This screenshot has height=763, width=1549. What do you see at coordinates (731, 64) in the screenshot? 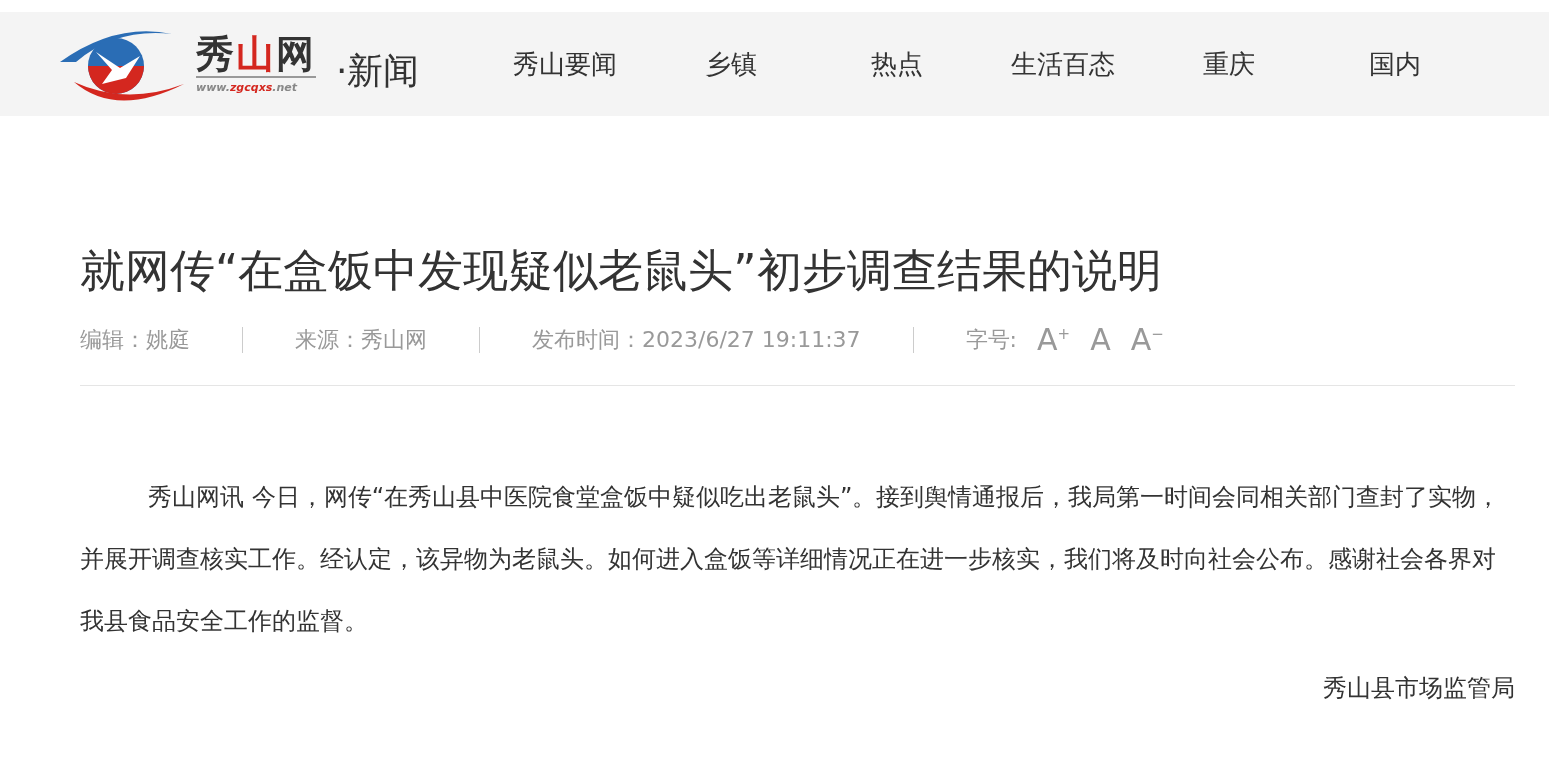
I see `nav-link: 乡镇` at bounding box center [731, 64].